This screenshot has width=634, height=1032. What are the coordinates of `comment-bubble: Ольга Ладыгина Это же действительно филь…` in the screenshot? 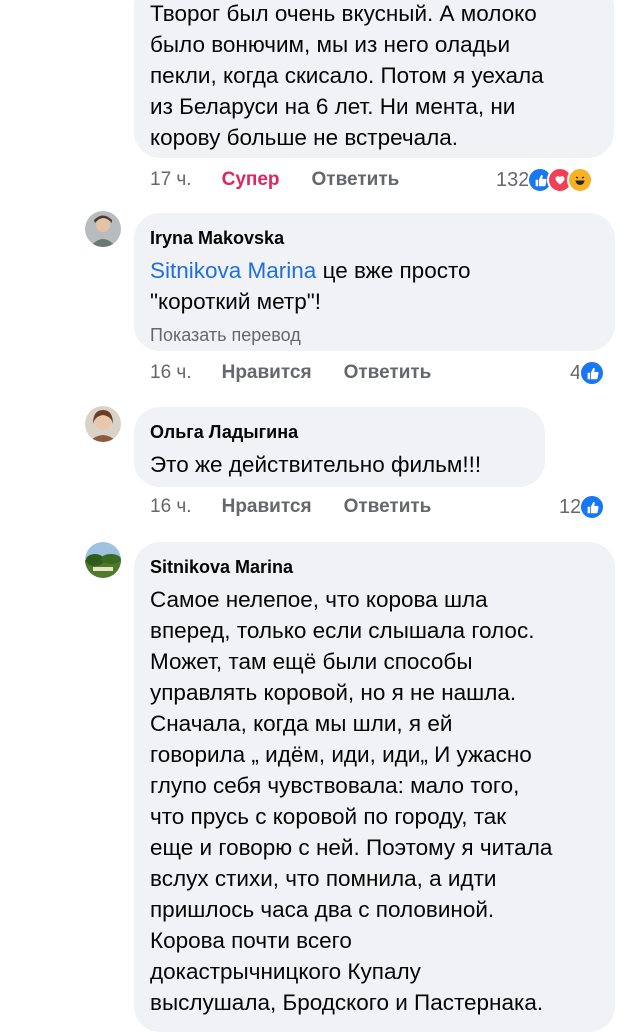 It's located at (339, 447).